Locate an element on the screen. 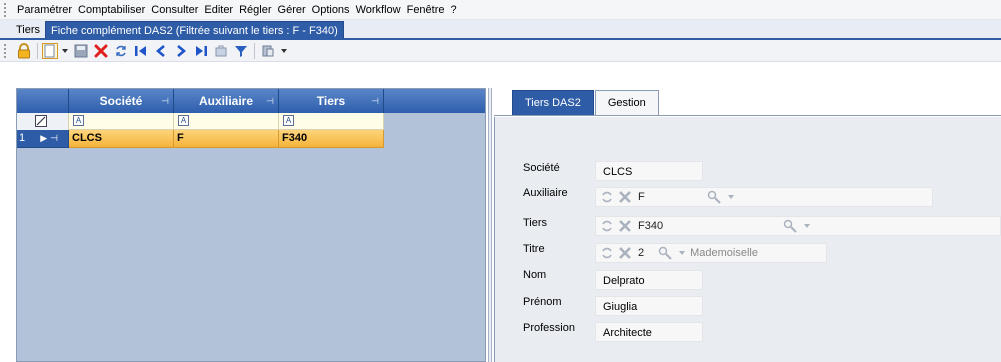 The width and height of the screenshot is (1001, 362). toolbar is located at coordinates (500, 51).